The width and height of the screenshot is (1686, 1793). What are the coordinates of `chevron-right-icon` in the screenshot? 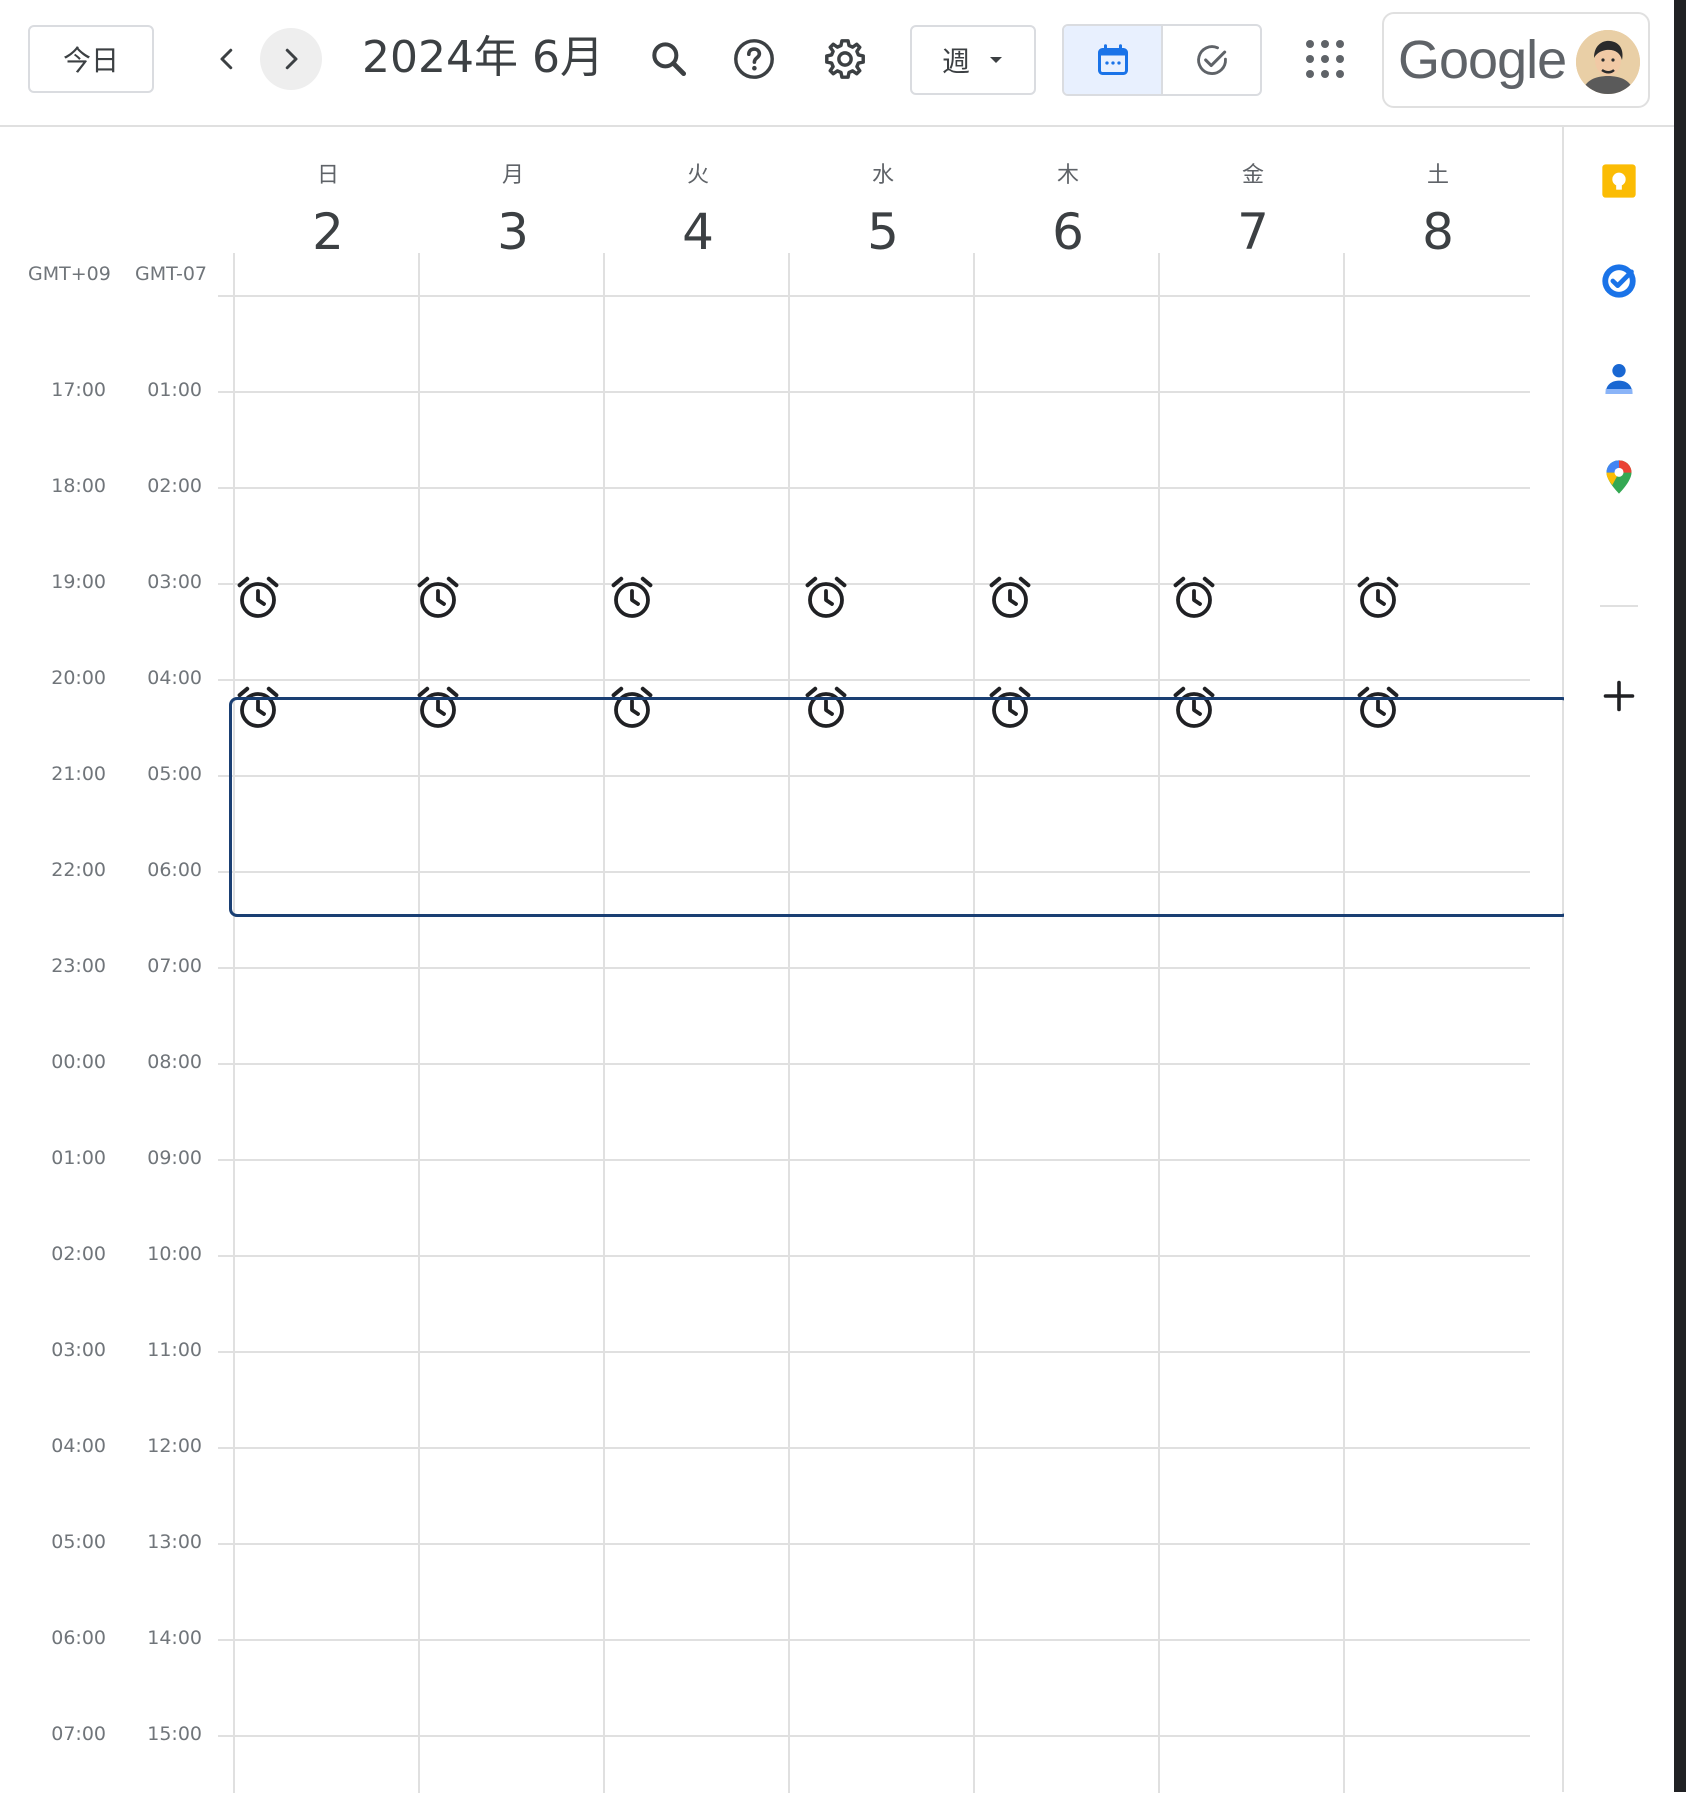 It's located at (291, 59).